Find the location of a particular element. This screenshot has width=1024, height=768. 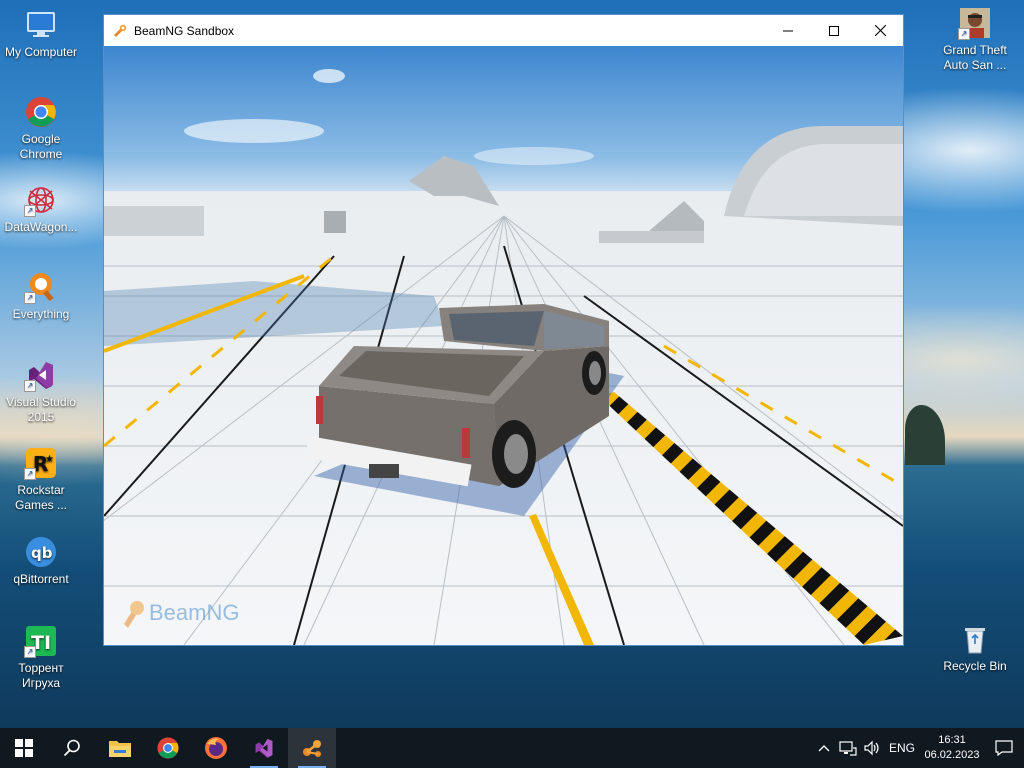

desktop-icon-recycle-bin: Recycle Bin is located at coordinates (975, 648).